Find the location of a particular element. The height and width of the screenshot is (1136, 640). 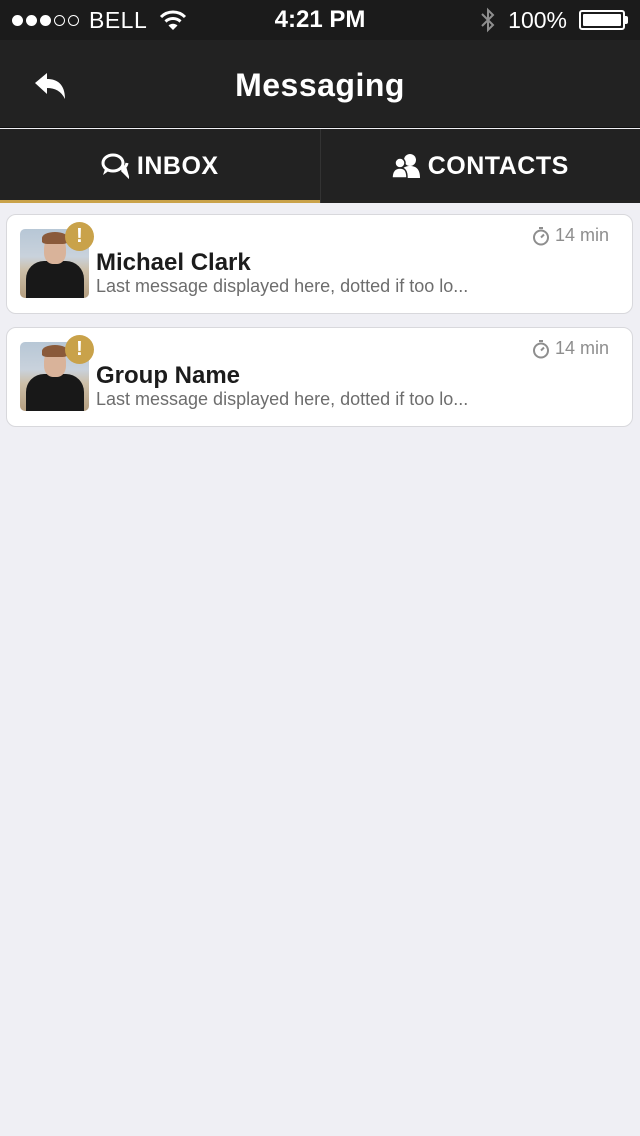

battery-percent: 100% is located at coordinates (537, 19).